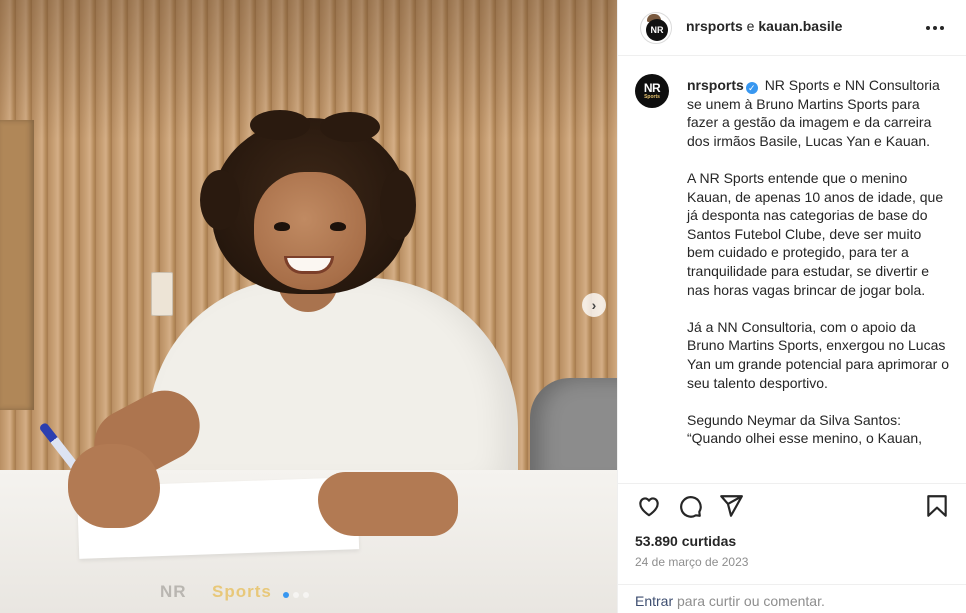 This screenshot has height=613, width=966. What do you see at coordinates (749, 601) in the screenshot?
I see `login-prompt-rest: para curtir ou comentar.` at bounding box center [749, 601].